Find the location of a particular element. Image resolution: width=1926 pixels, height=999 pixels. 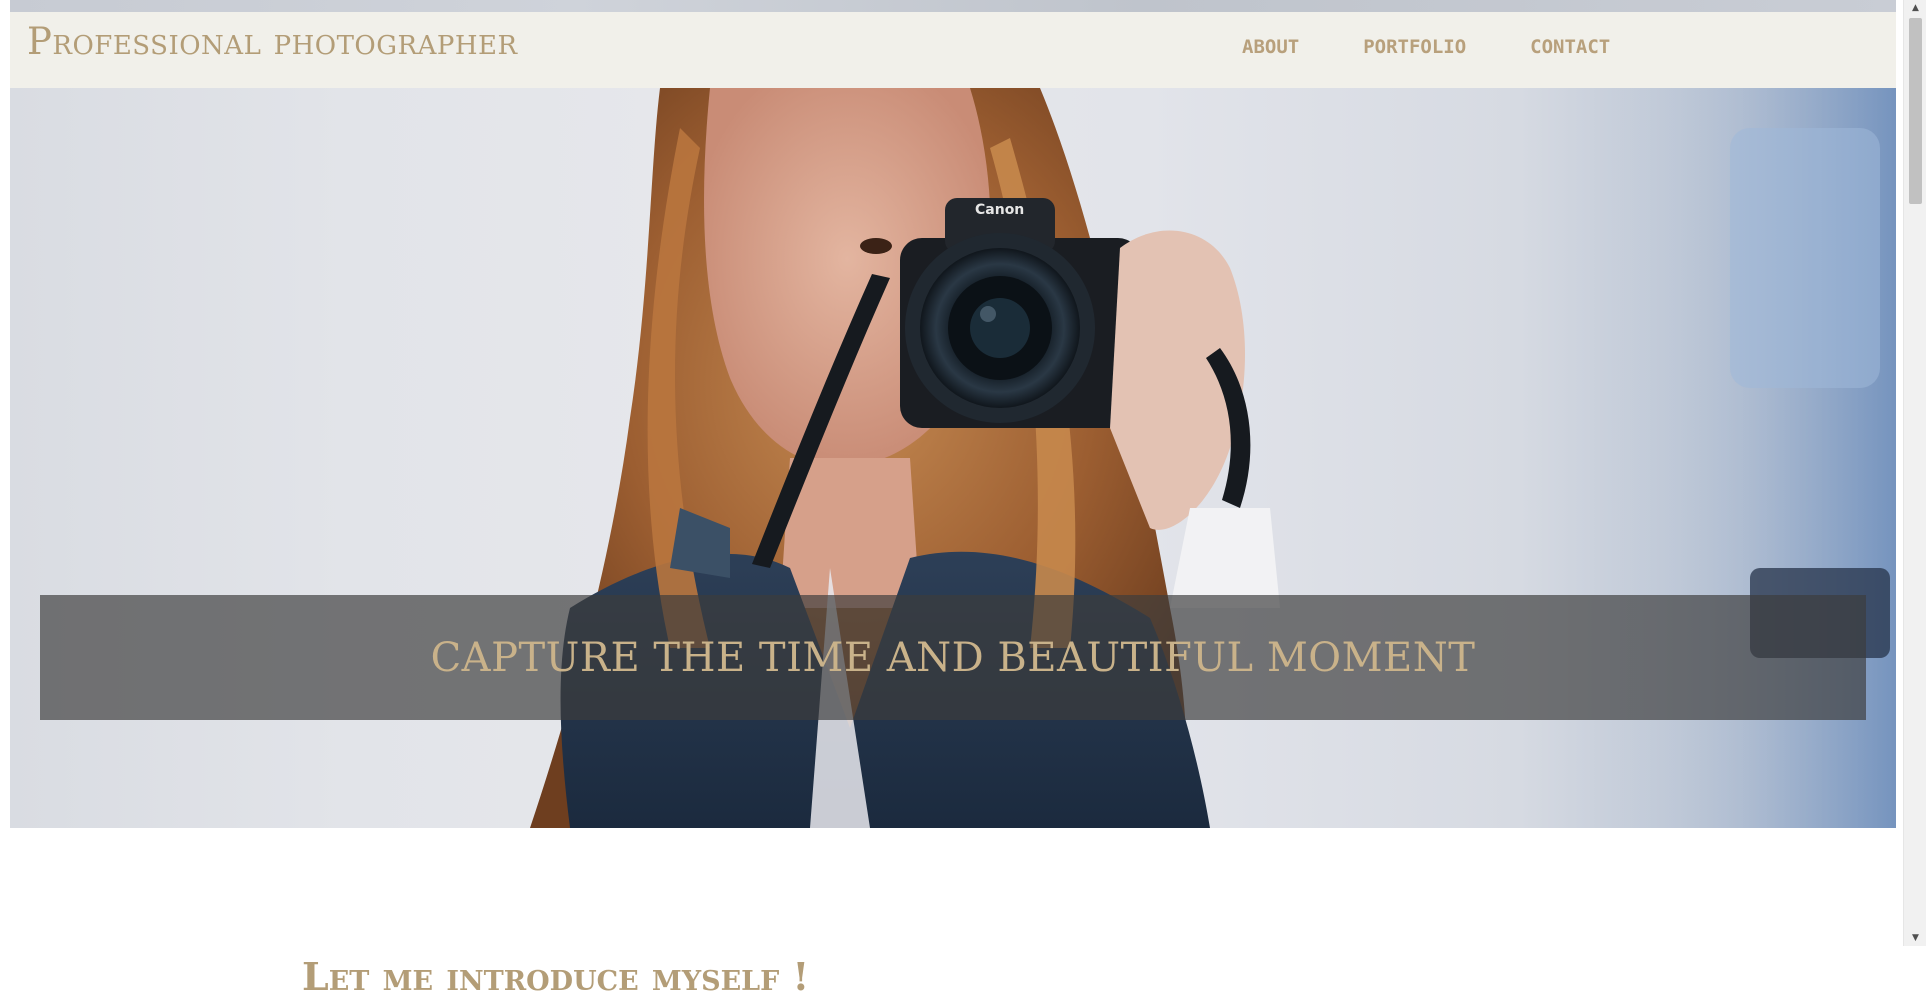

hero-caption: CAPTURE THE TIME AND BEAUTIFUL MOMENT is located at coordinates (953, 657).